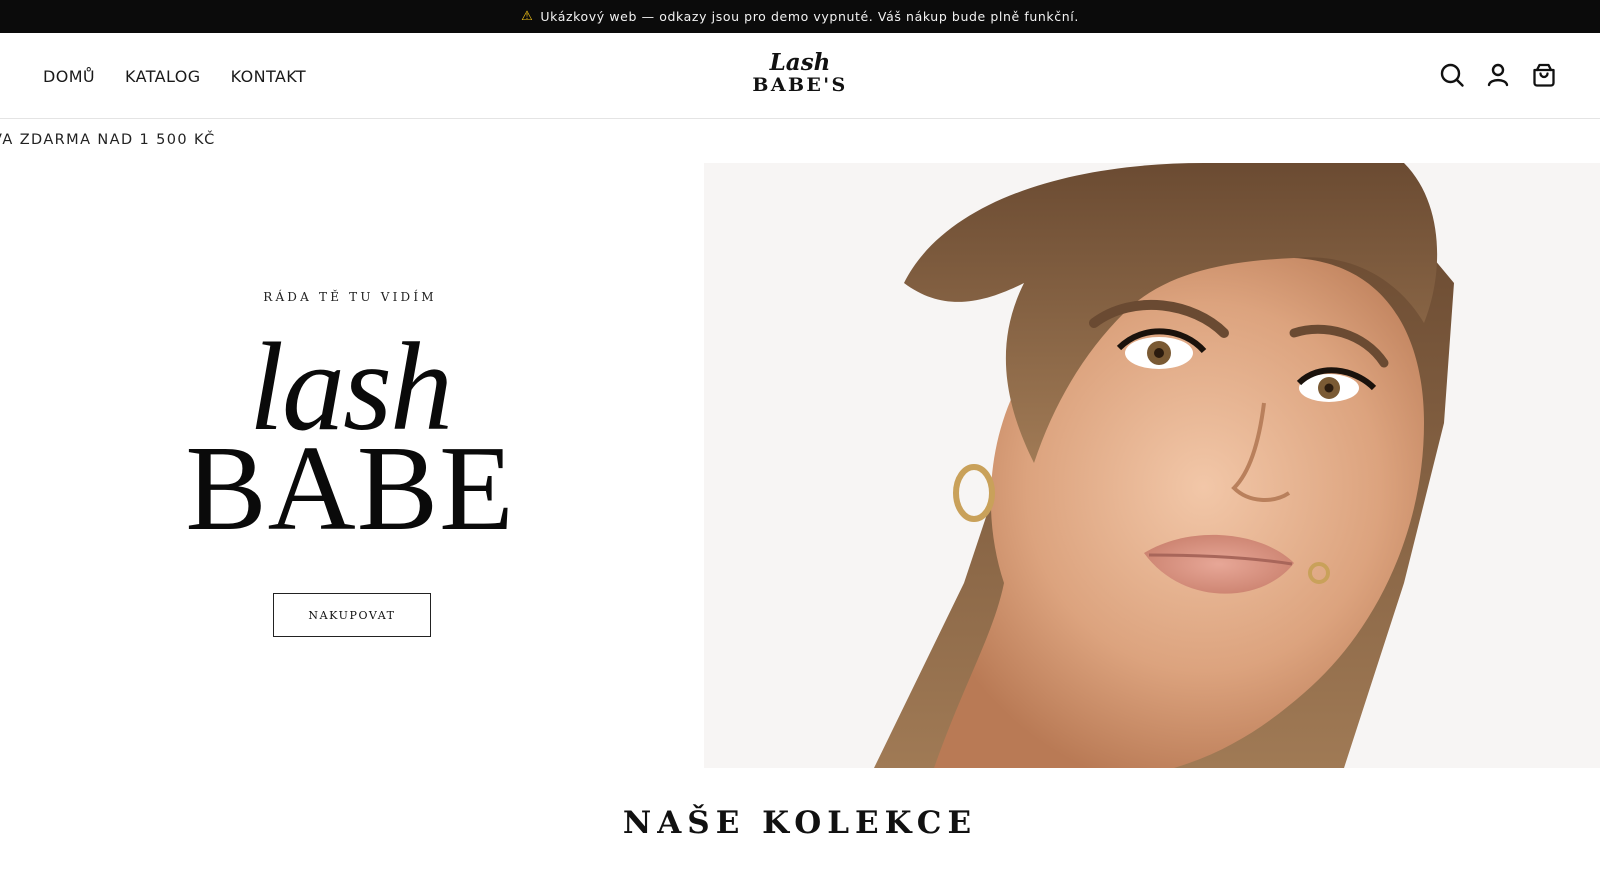 Image resolution: width=1600 pixels, height=889 pixels. I want to click on nav-item-catalog: KATALOG, so click(163, 76).